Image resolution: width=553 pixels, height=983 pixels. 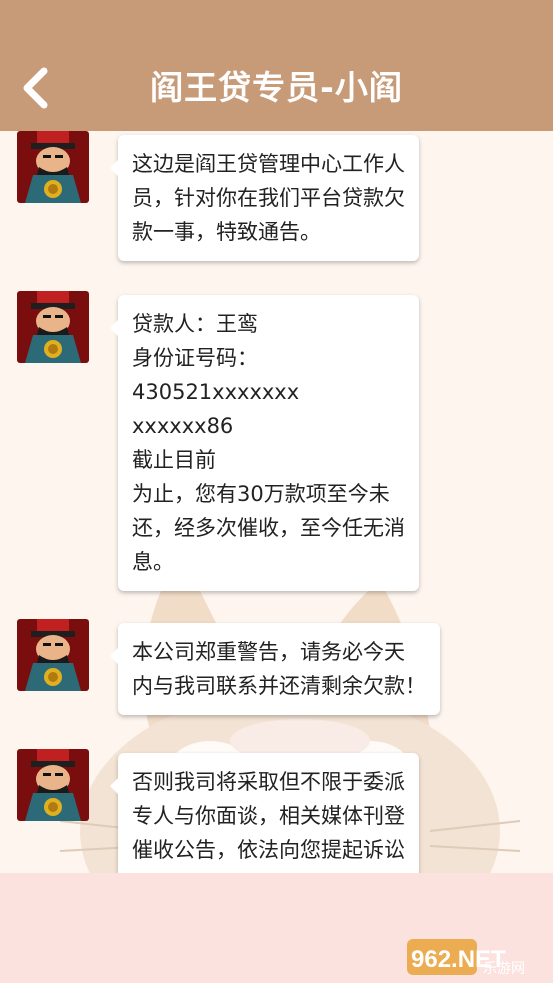 I want to click on site-watermark-logo: 962.NET 乐游网, so click(x=466, y=958).